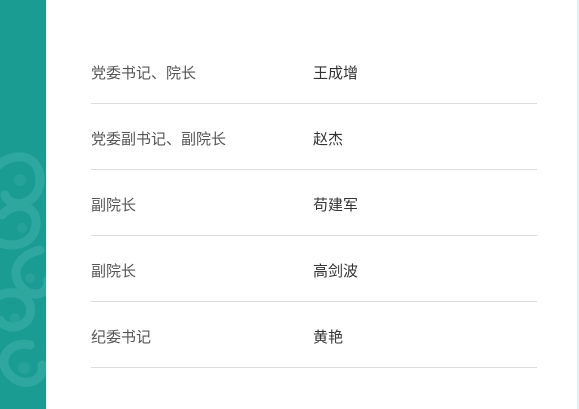  What do you see at coordinates (336, 205) in the screenshot?
I see `leader-name: 苟建军` at bounding box center [336, 205].